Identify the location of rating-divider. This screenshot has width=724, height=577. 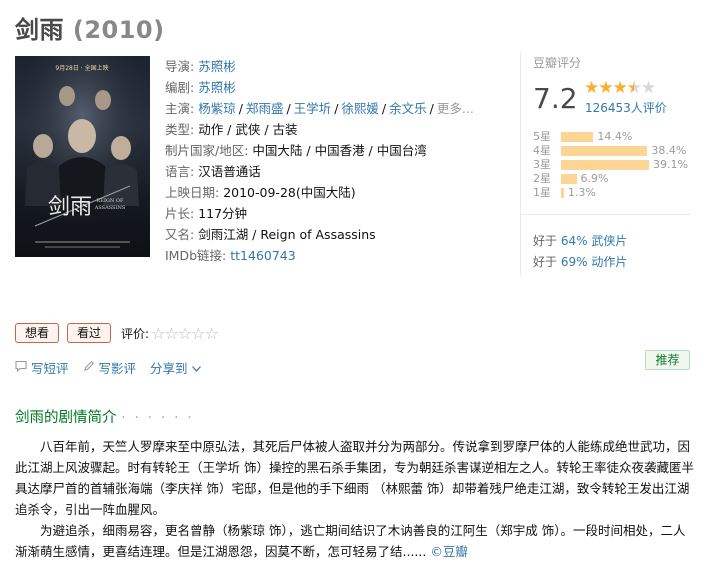
(606, 214).